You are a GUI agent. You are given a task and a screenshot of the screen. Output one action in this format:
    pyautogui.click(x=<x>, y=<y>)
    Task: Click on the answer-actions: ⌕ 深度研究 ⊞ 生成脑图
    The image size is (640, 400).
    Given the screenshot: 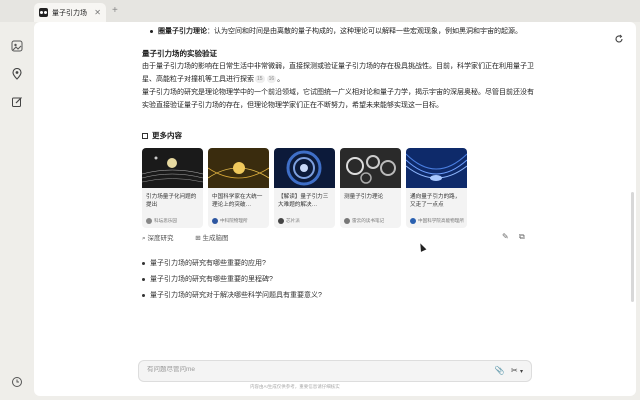 What is the action you would take?
    pyautogui.click(x=195, y=237)
    